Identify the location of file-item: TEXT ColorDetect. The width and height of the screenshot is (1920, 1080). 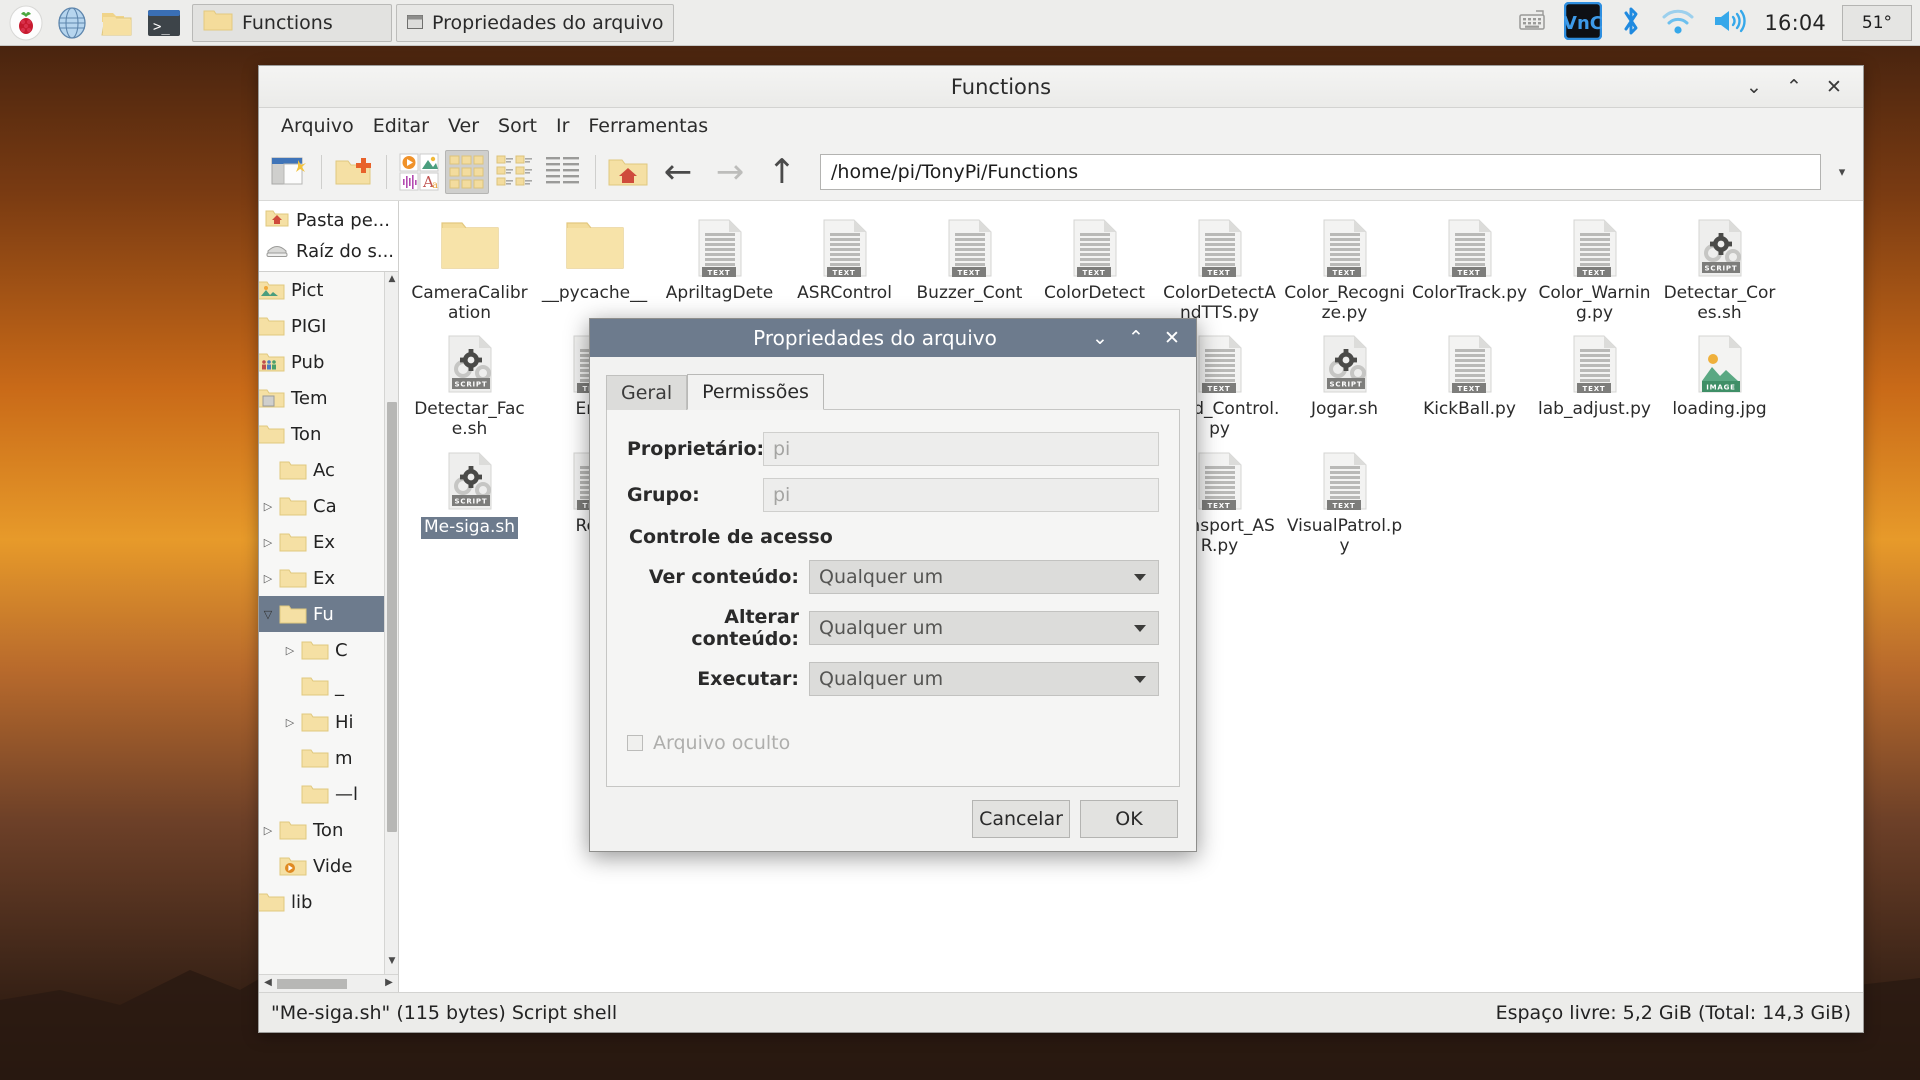
(1094, 269).